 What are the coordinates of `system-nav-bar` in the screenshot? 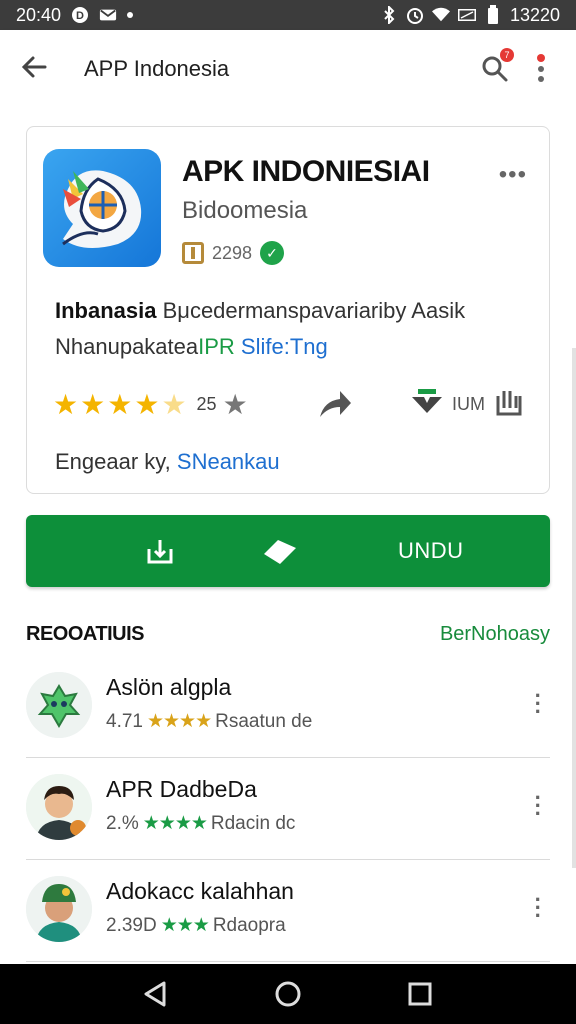 It's located at (288, 994).